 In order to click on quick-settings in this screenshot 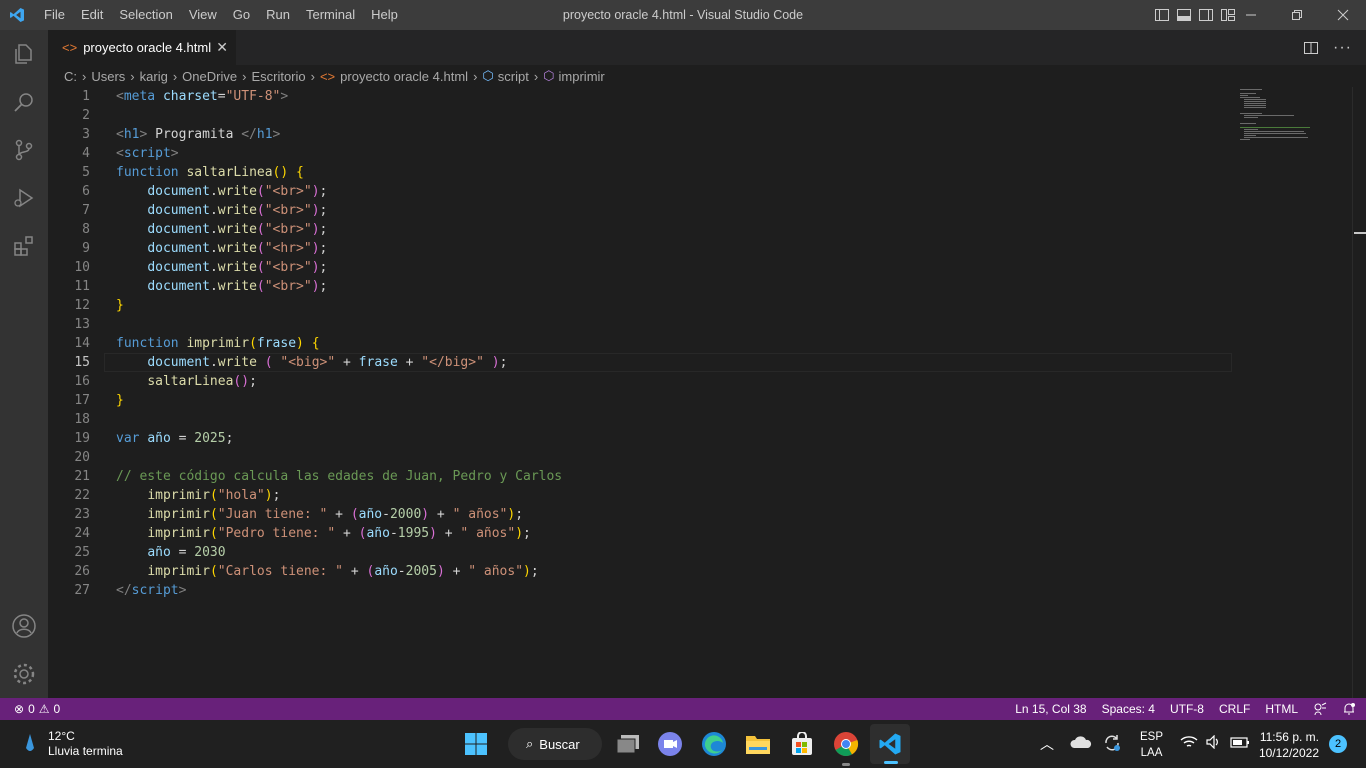, I will do `click(1215, 742)`.